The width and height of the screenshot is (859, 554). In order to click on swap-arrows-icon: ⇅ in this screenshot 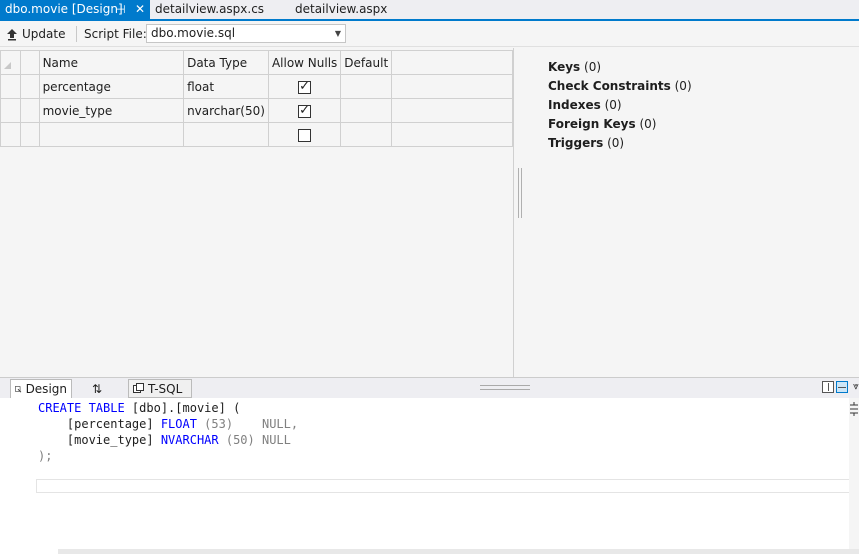, I will do `click(97, 388)`.